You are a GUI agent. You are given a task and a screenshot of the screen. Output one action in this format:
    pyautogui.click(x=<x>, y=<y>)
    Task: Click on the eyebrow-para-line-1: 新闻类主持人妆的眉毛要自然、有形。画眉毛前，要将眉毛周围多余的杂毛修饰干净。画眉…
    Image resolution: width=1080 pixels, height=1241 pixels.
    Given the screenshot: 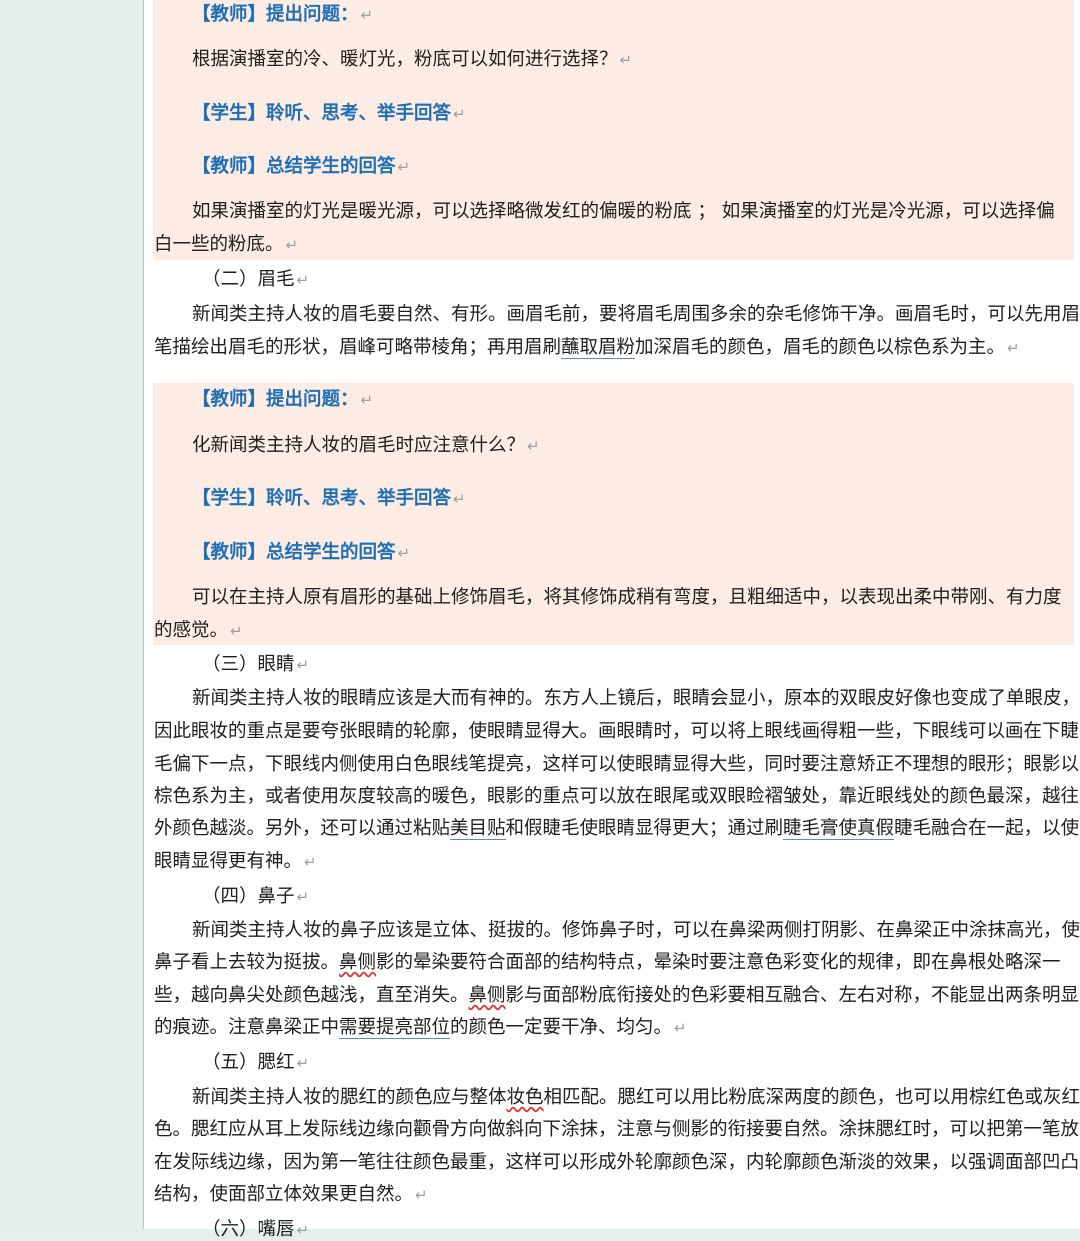 What is the action you would take?
    pyautogui.click(x=617, y=315)
    